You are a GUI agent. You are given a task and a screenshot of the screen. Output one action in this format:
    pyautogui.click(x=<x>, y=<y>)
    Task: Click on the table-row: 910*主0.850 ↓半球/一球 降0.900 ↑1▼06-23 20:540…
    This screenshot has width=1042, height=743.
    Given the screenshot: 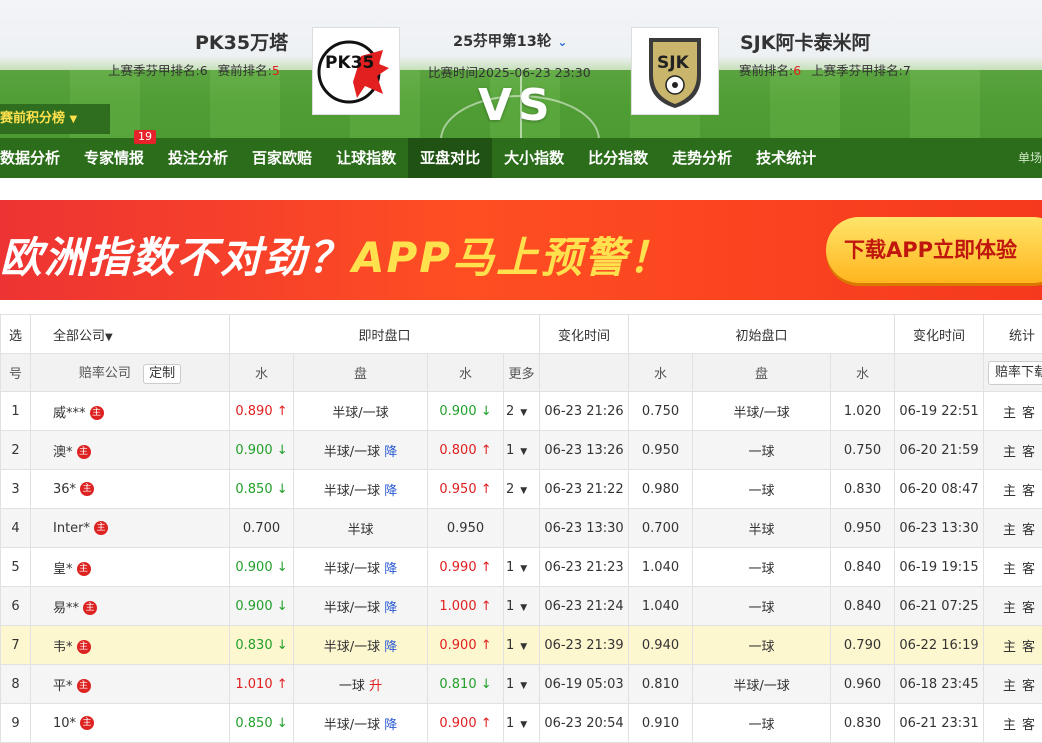 What is the action you would take?
    pyautogui.click(x=521, y=723)
    